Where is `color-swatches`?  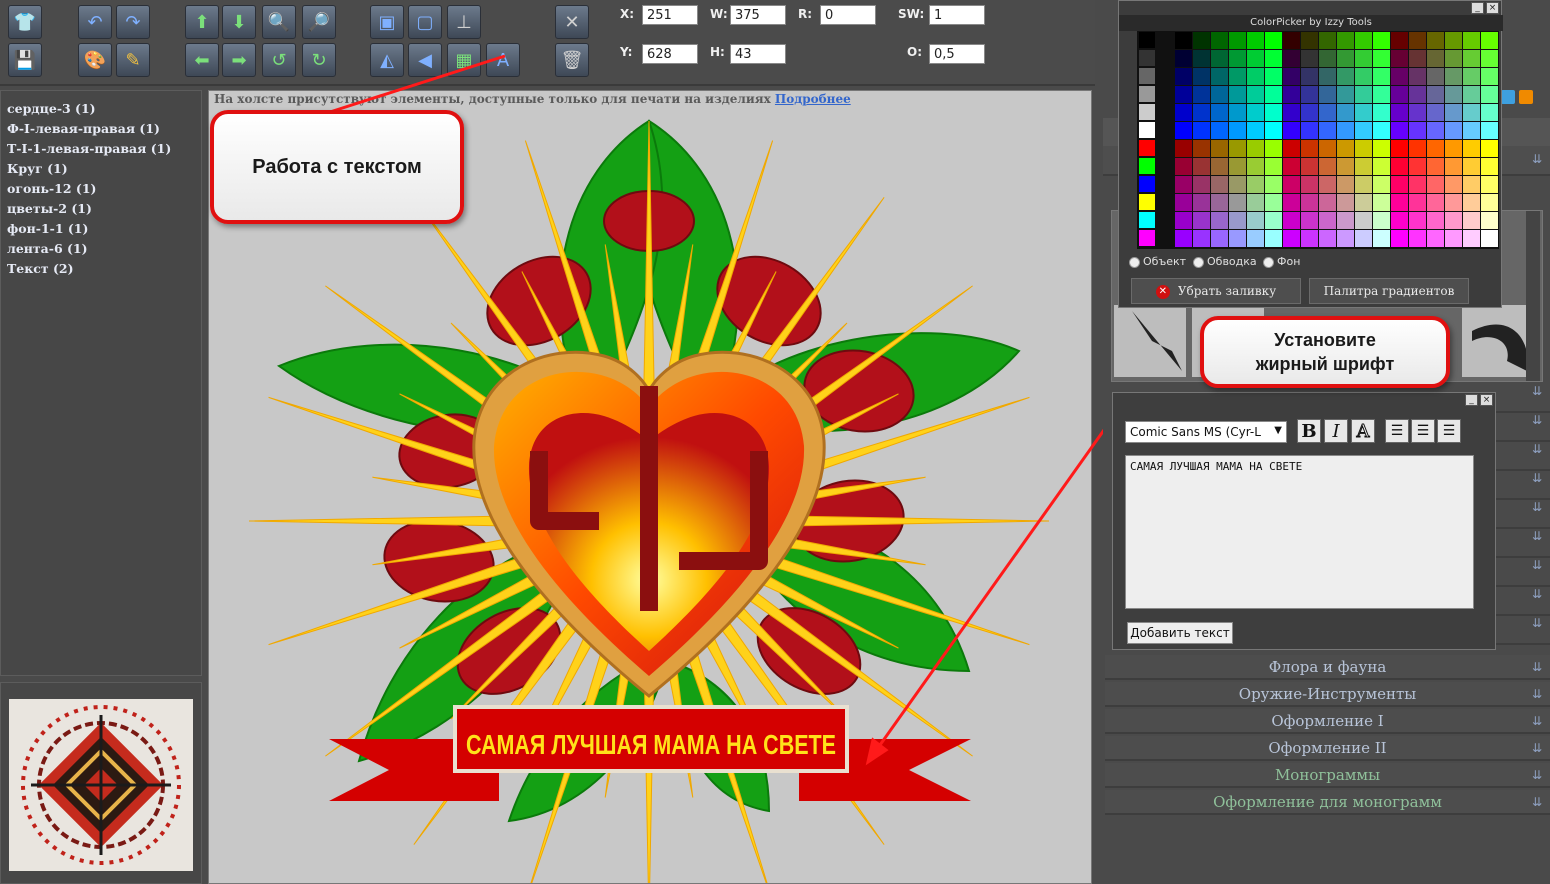
color-swatches is located at coordinates (1318, 140).